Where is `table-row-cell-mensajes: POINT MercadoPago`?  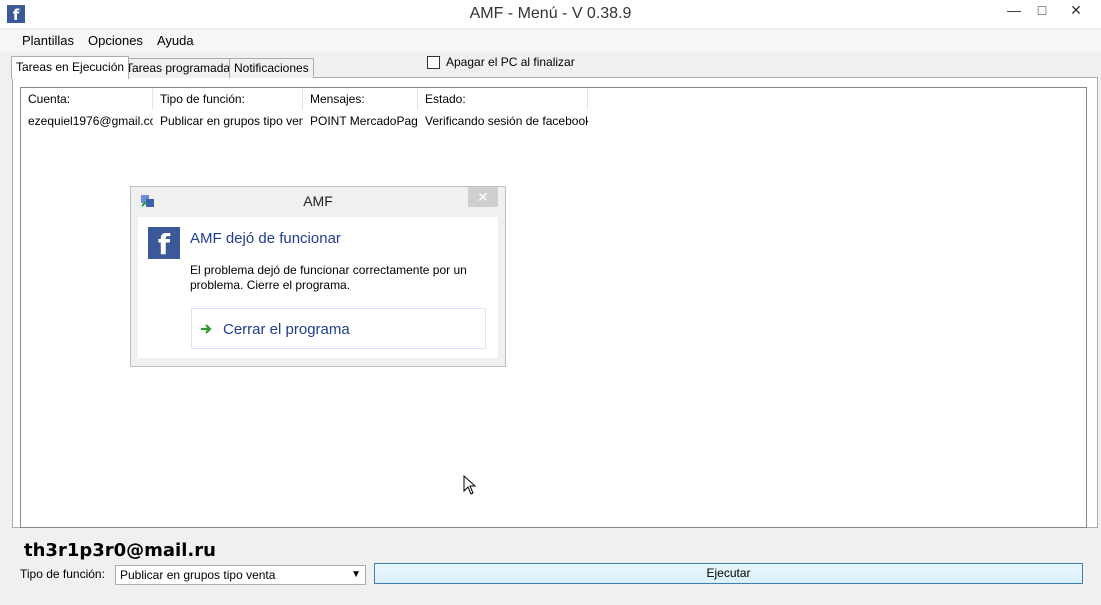
table-row-cell-mensajes: POINT MercadoPago is located at coordinates (360, 121).